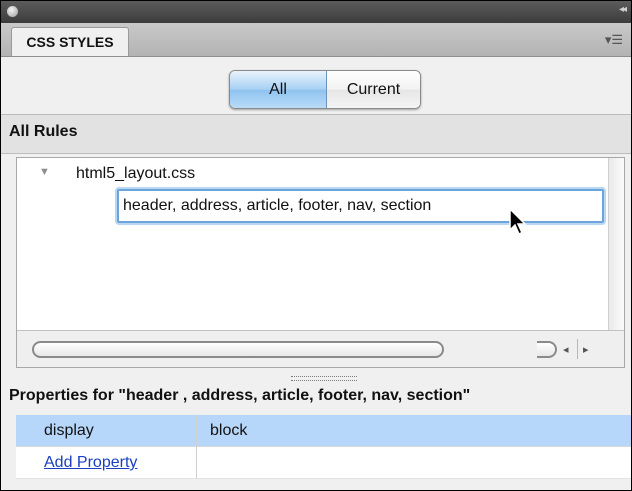  I want to click on property-value: block, so click(228, 431).